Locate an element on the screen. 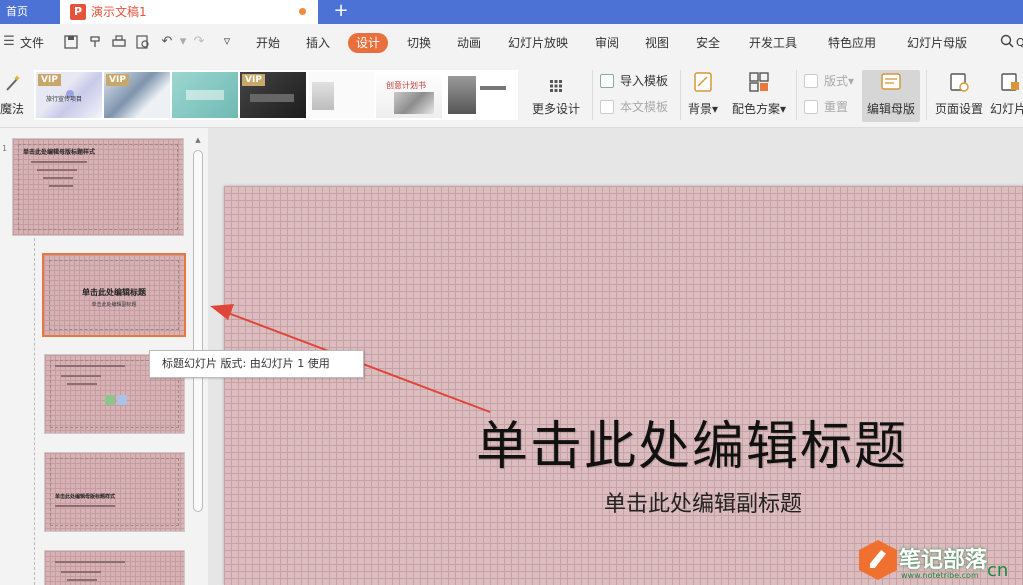  slide-thumbnail: 单击此处编辑母版标题样式 is located at coordinates (114, 492).